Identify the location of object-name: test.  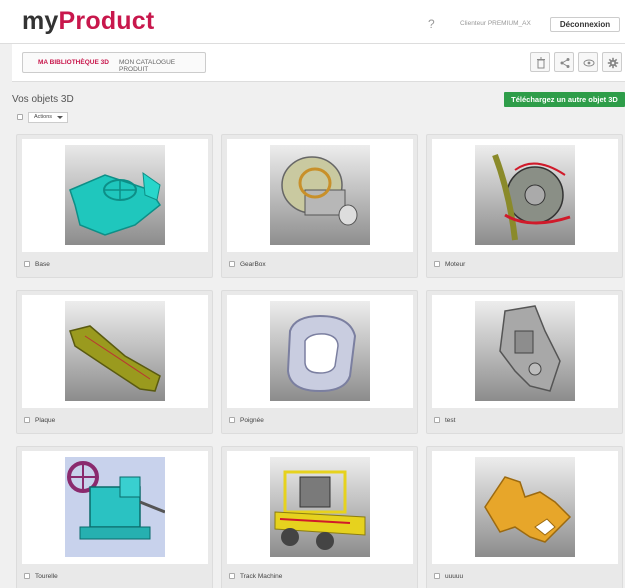
(450, 420).